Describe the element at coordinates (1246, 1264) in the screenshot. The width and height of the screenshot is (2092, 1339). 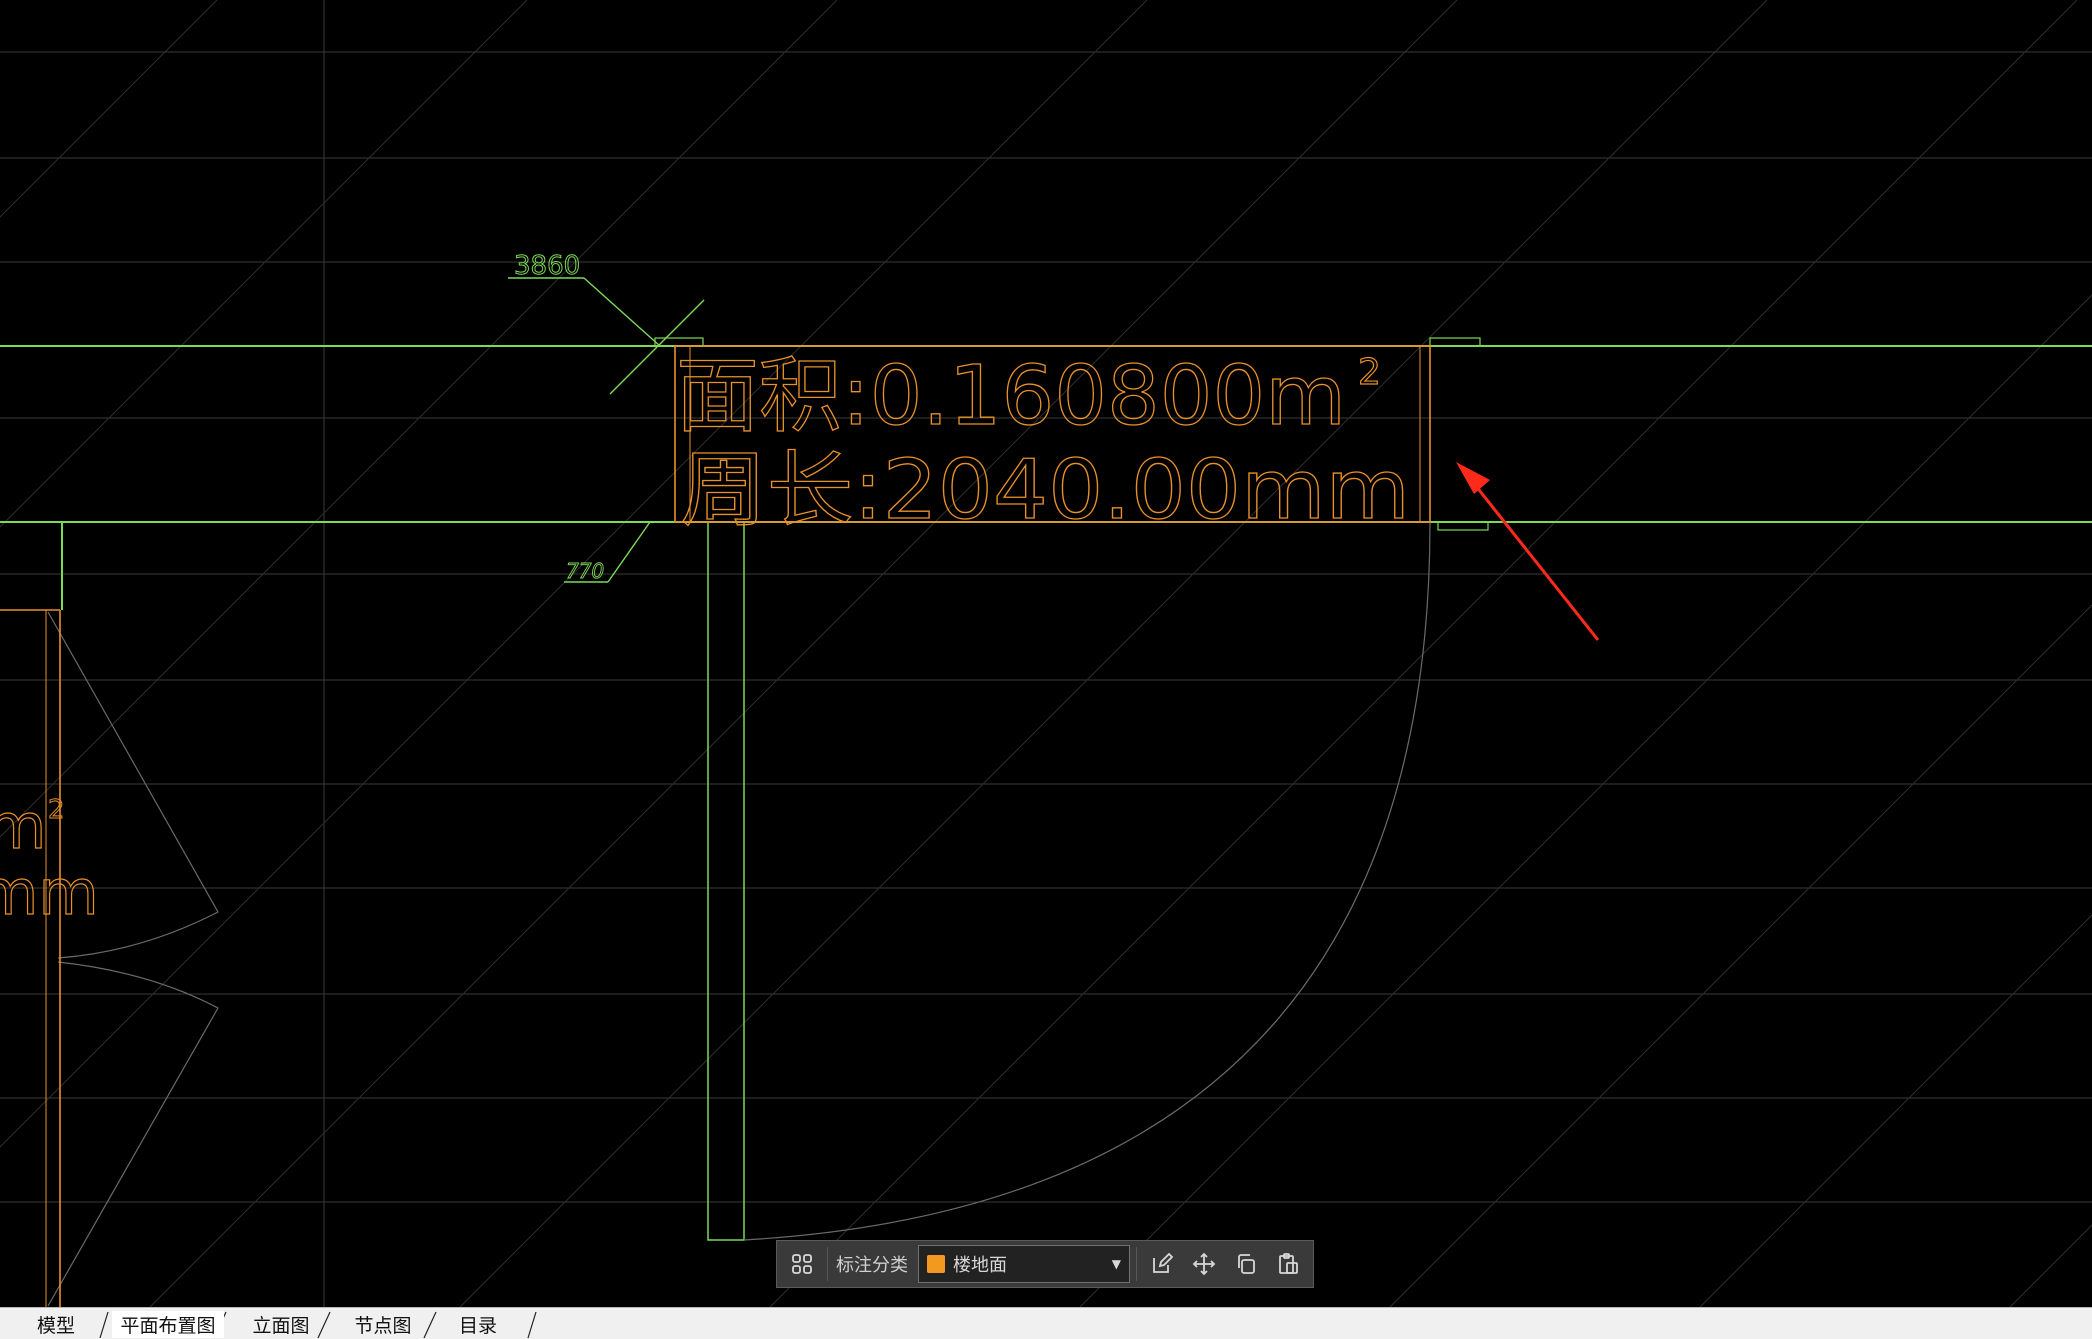
I see `copy-icon` at that location.